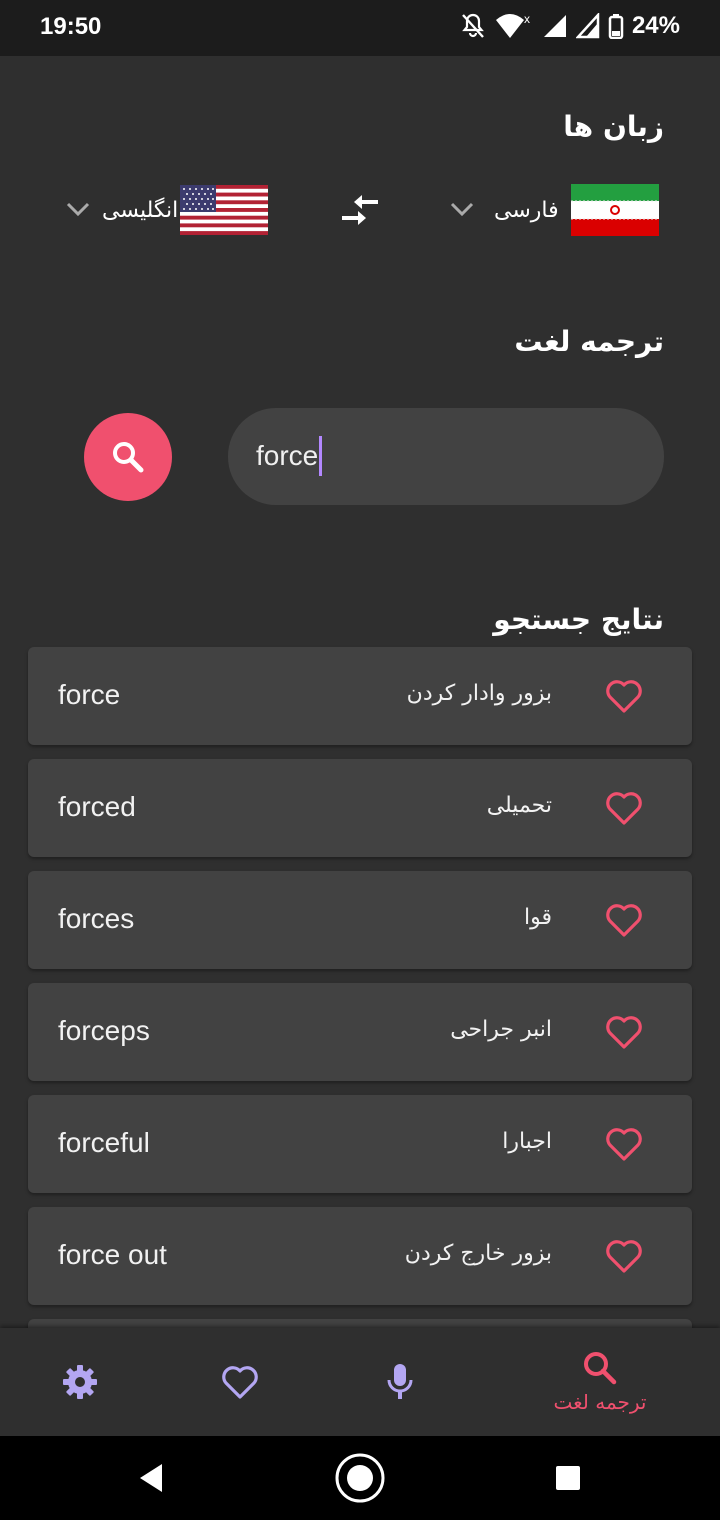 This screenshot has width=720, height=1520. I want to click on heart-icon, so click(240, 1382).